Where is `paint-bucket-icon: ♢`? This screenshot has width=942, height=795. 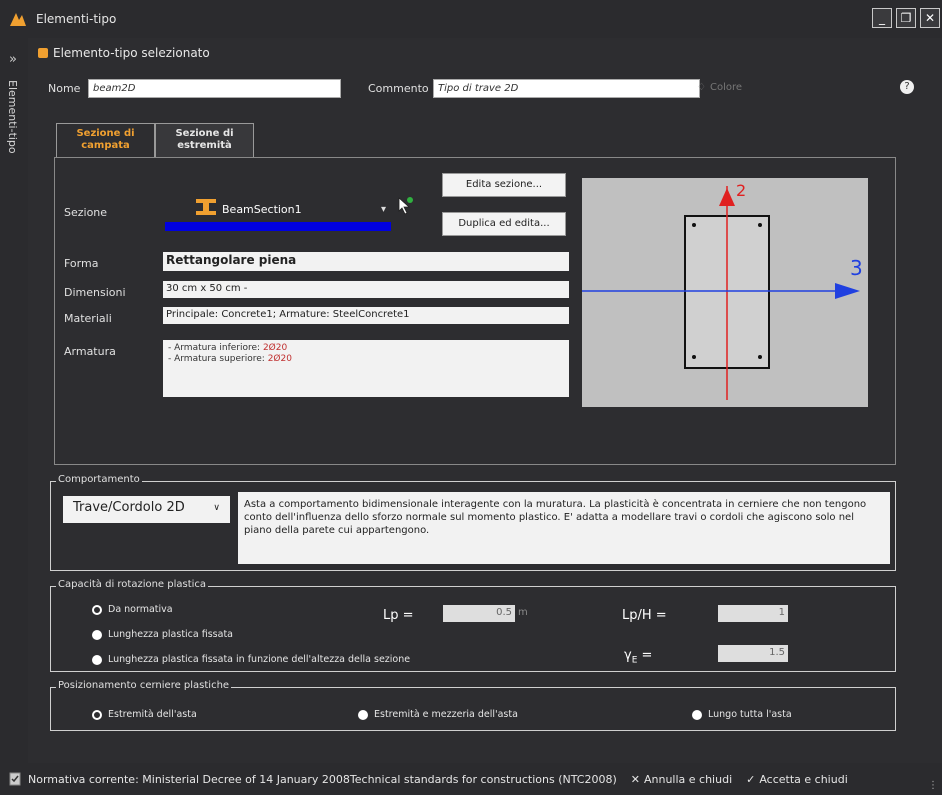
paint-bucket-icon: ♢ is located at coordinates (701, 87).